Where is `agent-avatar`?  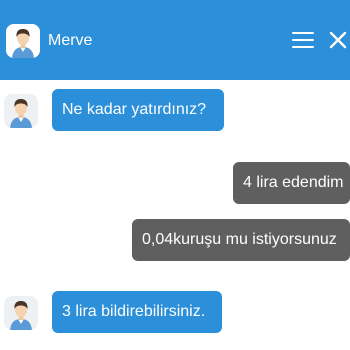 agent-avatar is located at coordinates (23, 41).